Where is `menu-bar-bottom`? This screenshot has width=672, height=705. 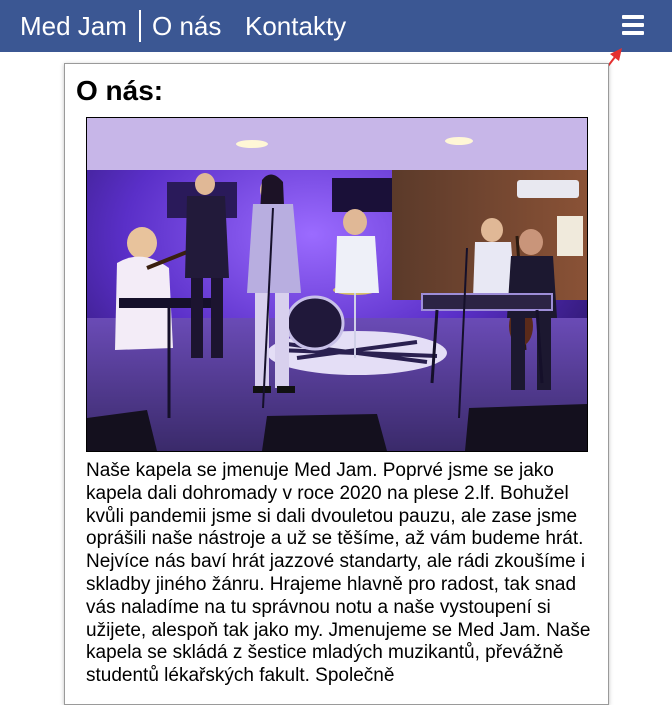
menu-bar-bottom is located at coordinates (633, 33).